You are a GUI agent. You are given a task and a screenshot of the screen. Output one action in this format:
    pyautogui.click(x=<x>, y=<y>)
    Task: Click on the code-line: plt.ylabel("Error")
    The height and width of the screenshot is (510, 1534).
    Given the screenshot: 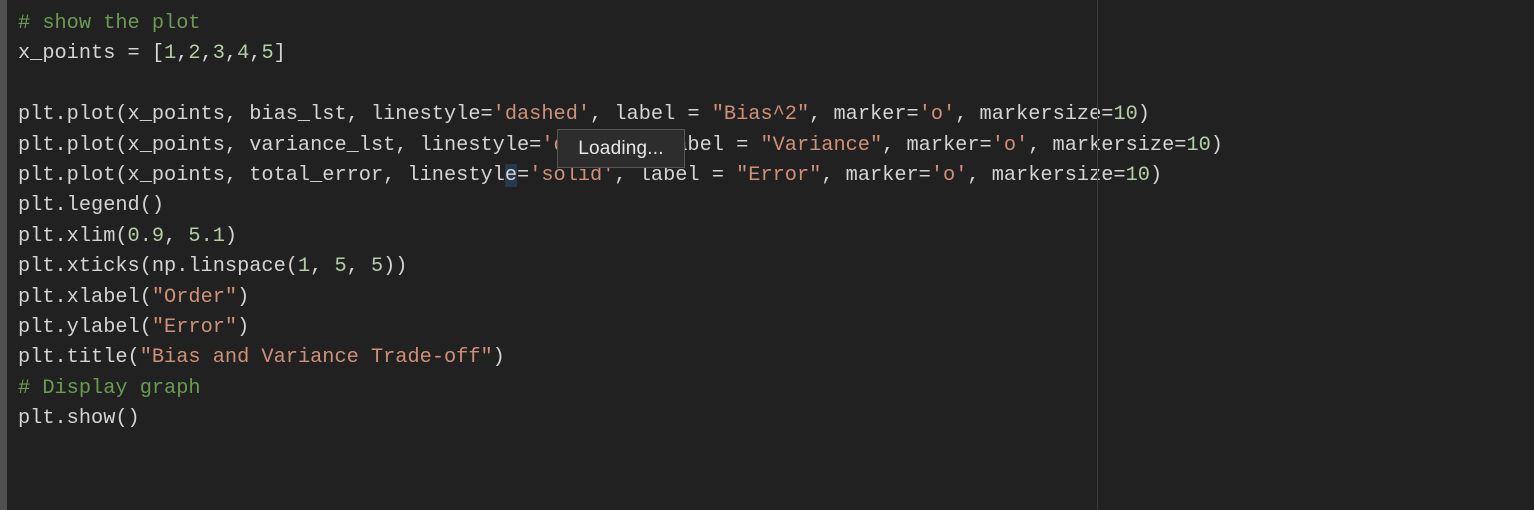 What is the action you would take?
    pyautogui.click(x=768, y=328)
    